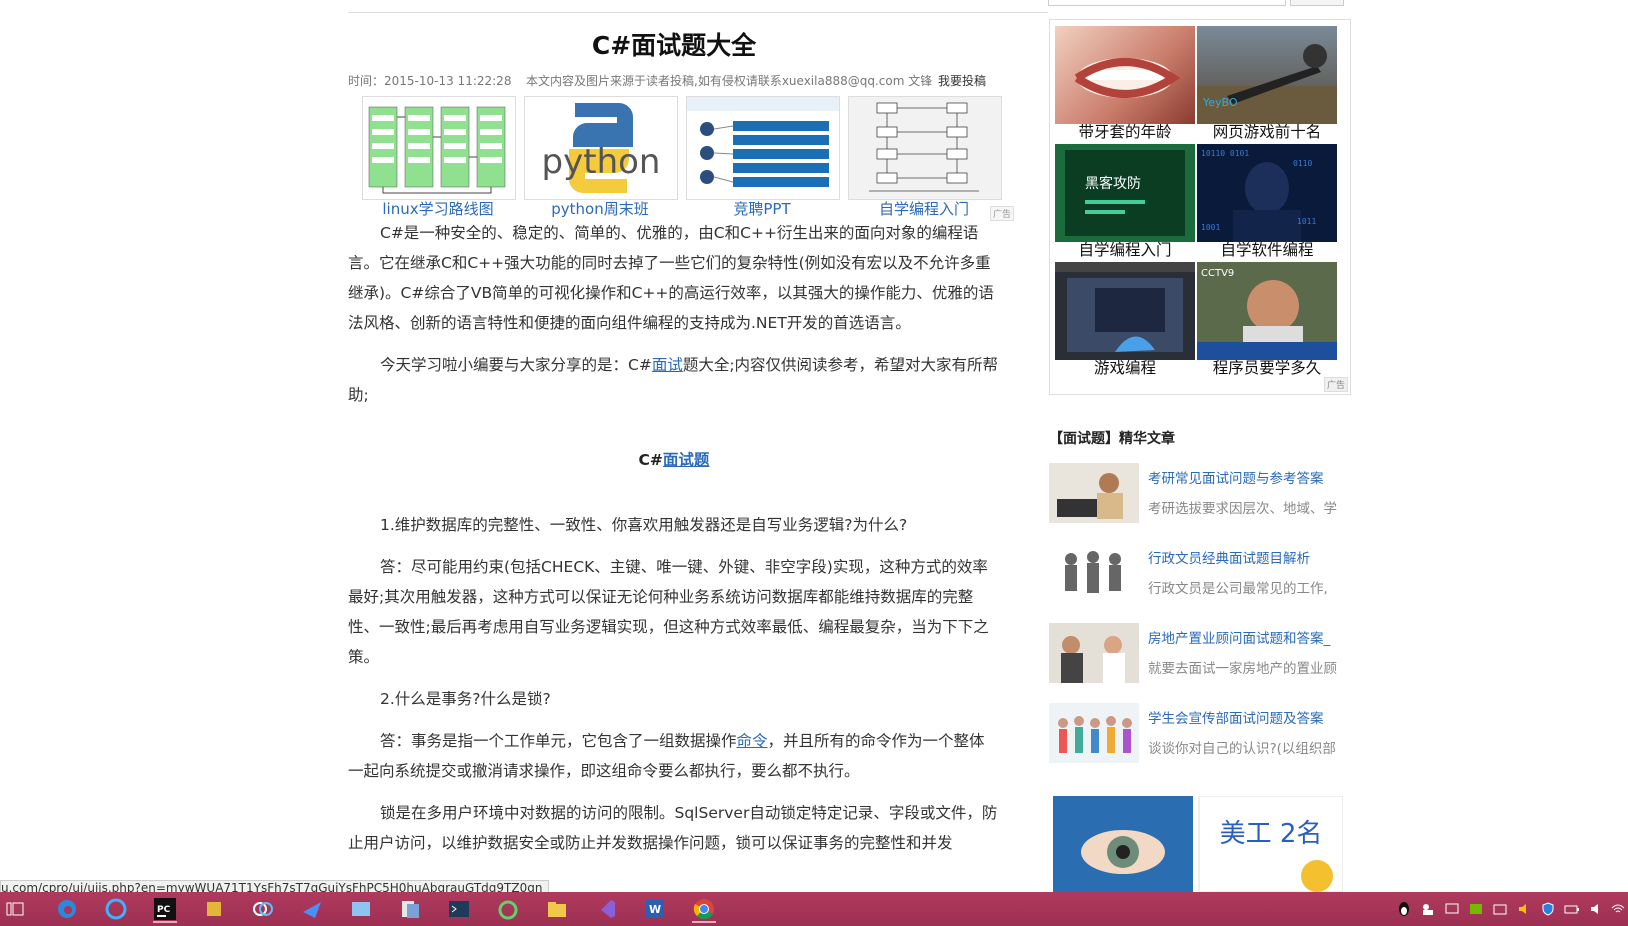 Image resolution: width=1628 pixels, height=926 pixels. What do you see at coordinates (1428, 909) in the screenshot?
I see `people-icon` at bounding box center [1428, 909].